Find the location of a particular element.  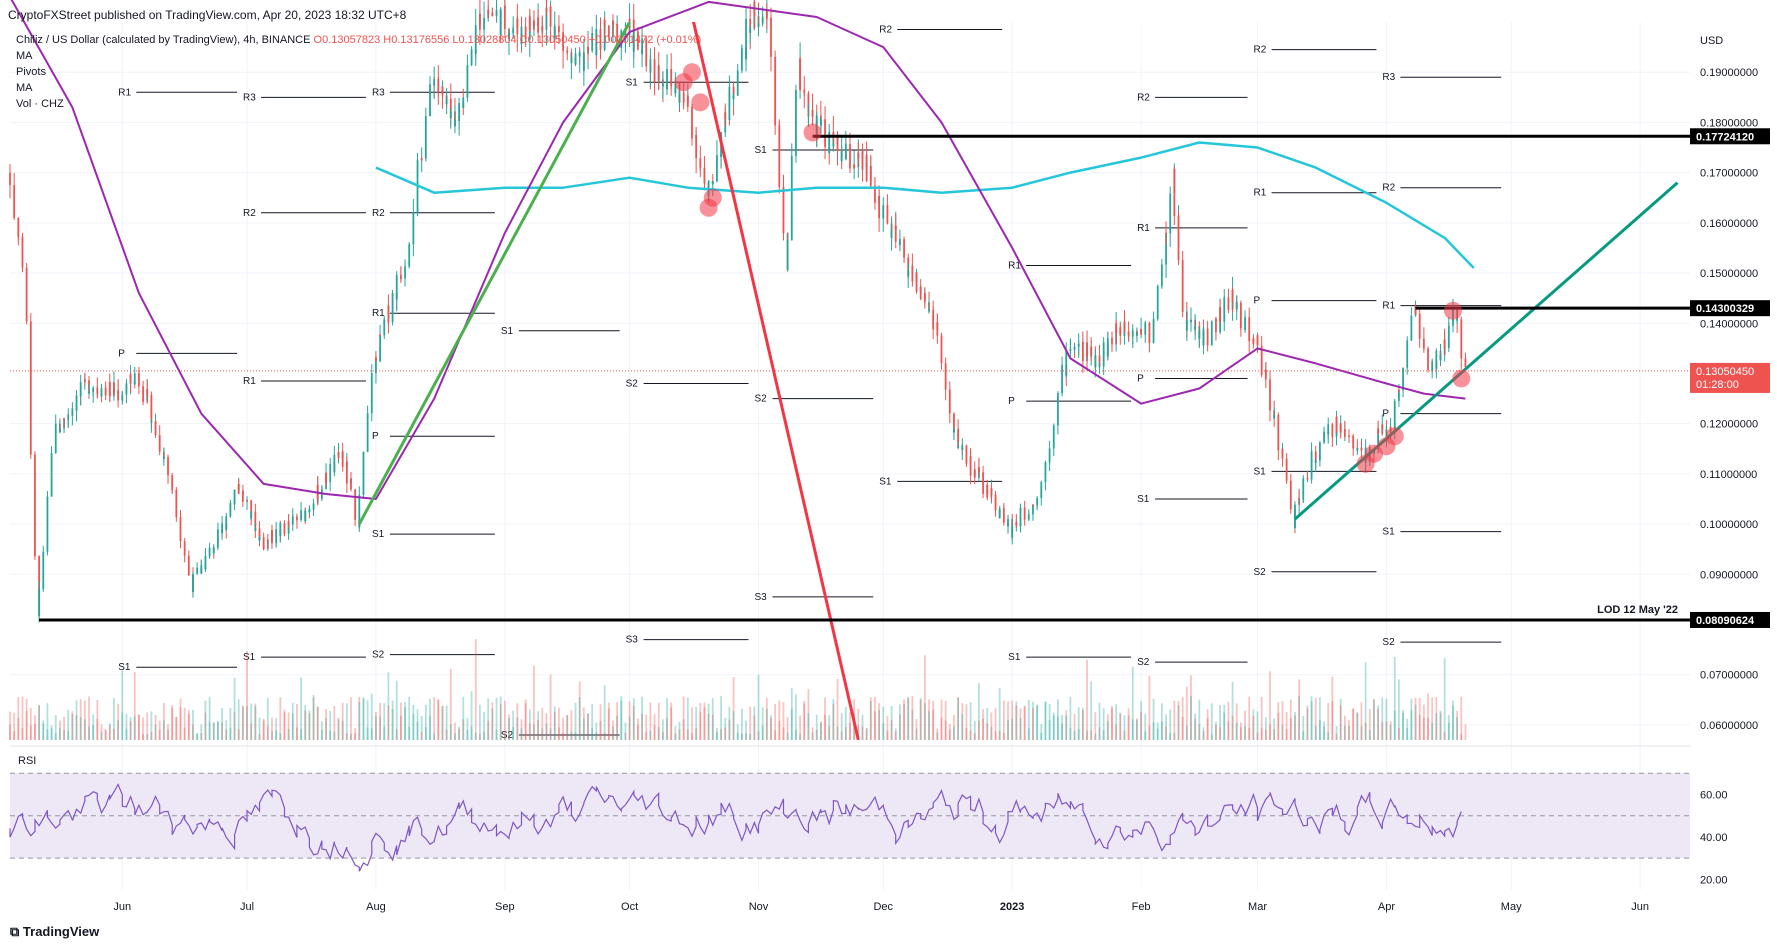

indicator-ma-2: MA is located at coordinates (358, 88).